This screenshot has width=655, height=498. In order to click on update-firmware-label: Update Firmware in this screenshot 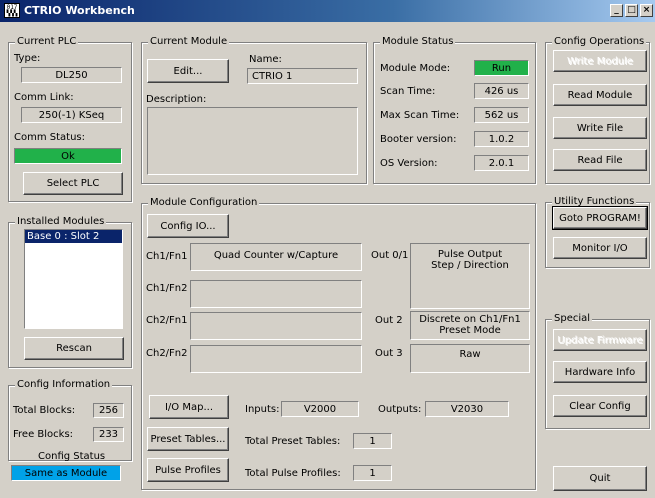, I will do `click(600, 340)`.